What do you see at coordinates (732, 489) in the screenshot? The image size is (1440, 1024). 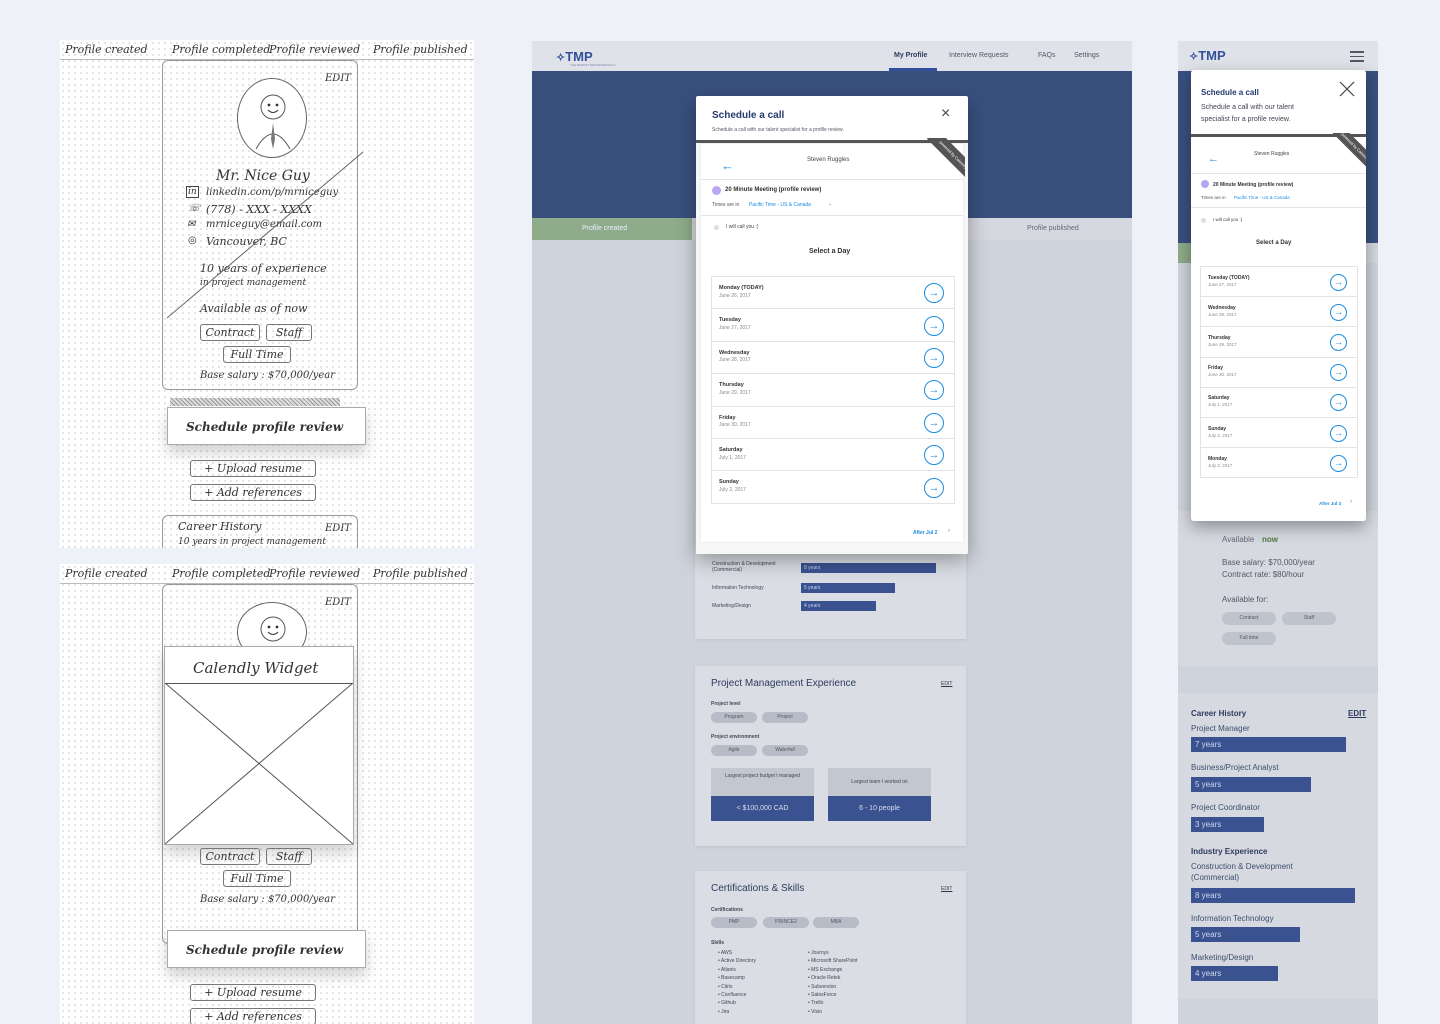 I see `day-date: July 2, 2017` at bounding box center [732, 489].